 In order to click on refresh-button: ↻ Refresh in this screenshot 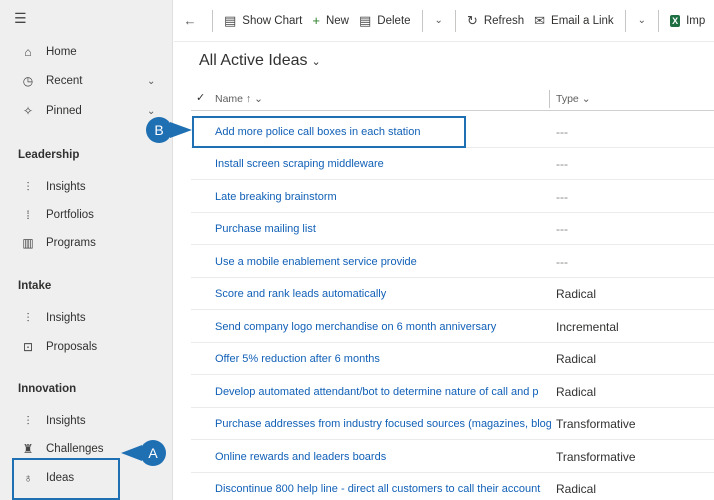, I will do `click(495, 21)`.